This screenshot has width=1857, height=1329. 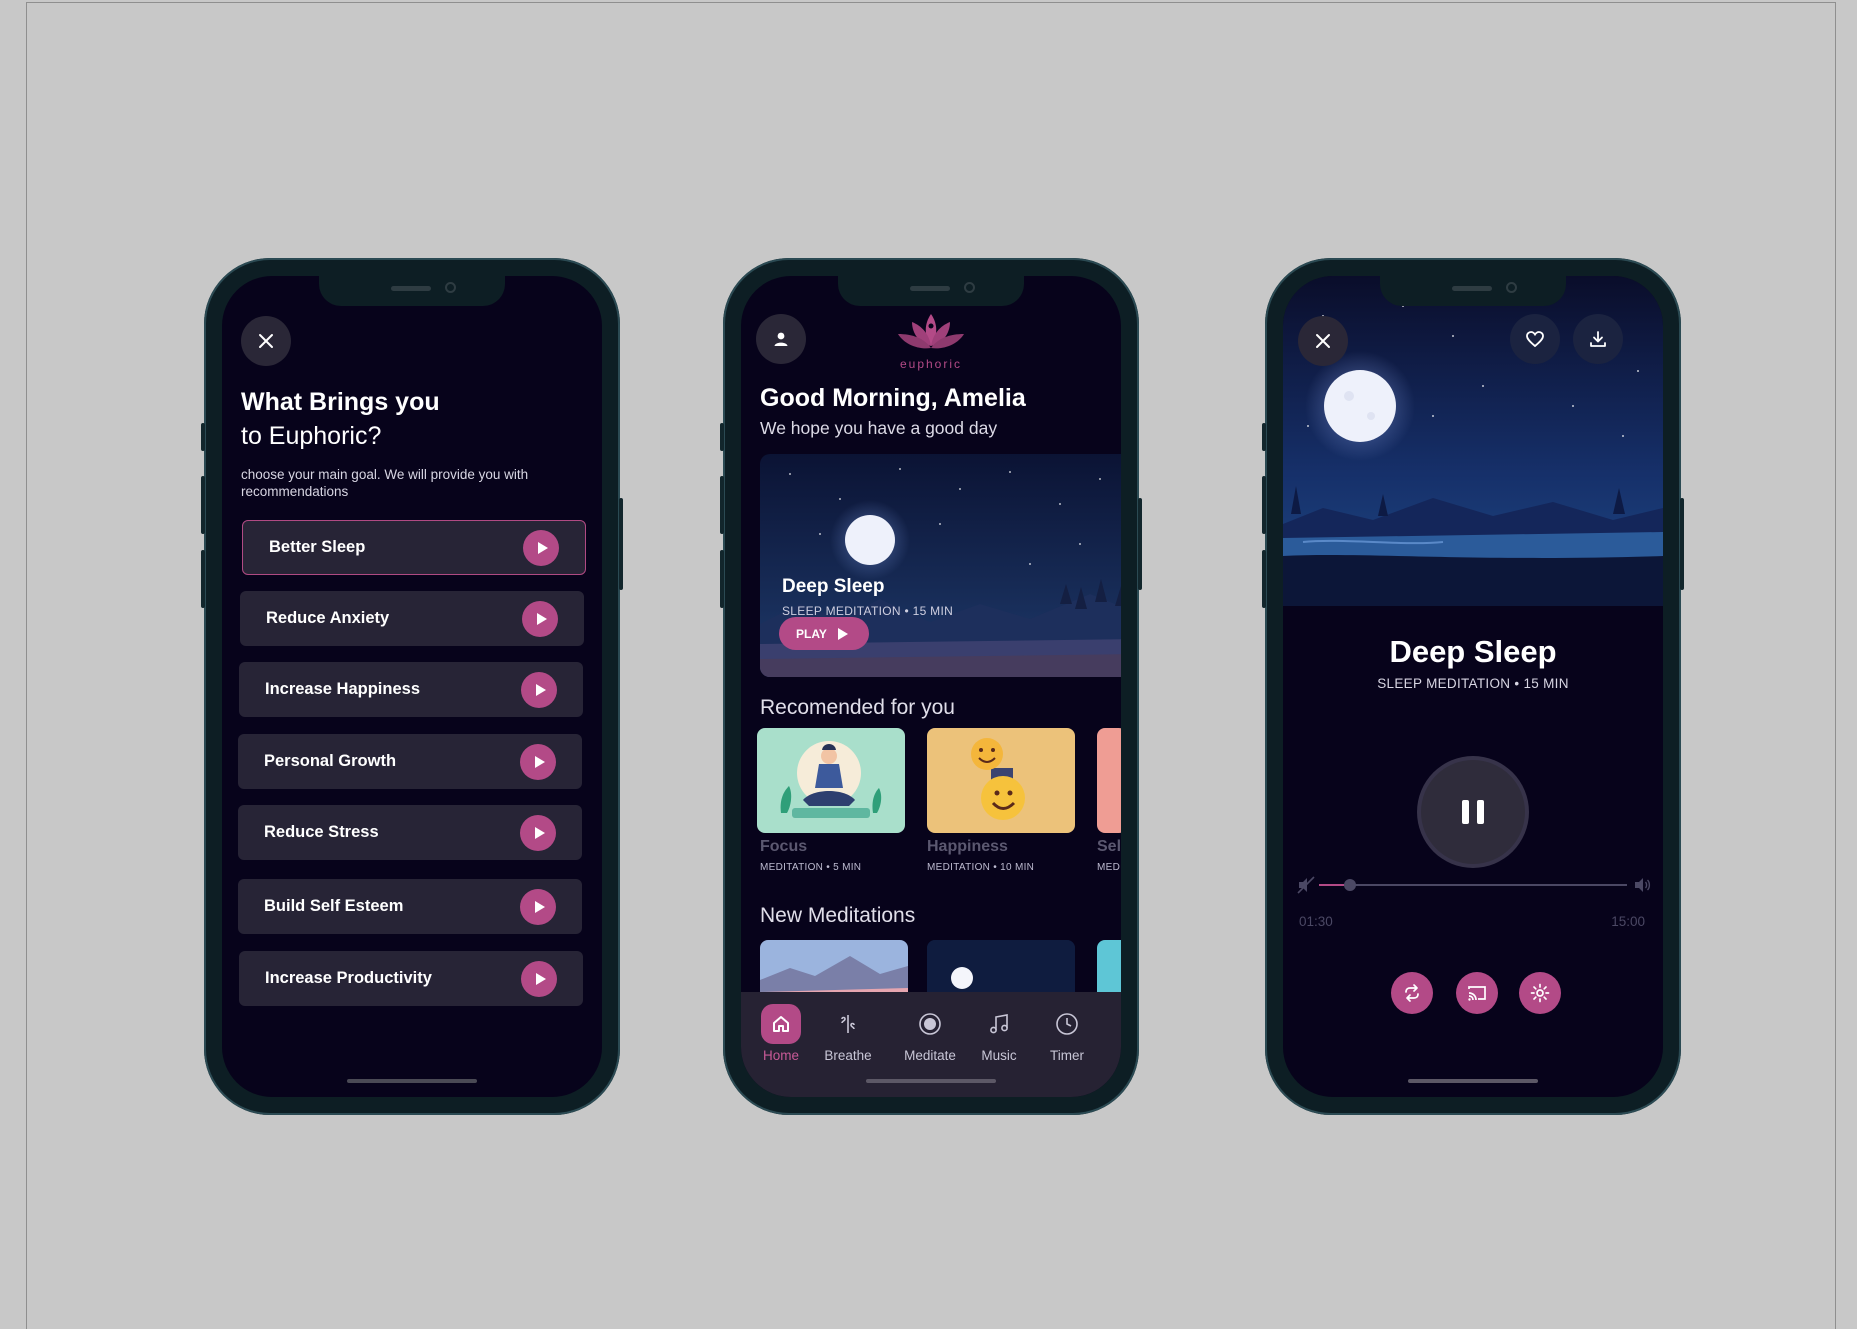 What do you see at coordinates (410, 832) in the screenshot?
I see `goal-option-reduce-stress: Reduce Stress` at bounding box center [410, 832].